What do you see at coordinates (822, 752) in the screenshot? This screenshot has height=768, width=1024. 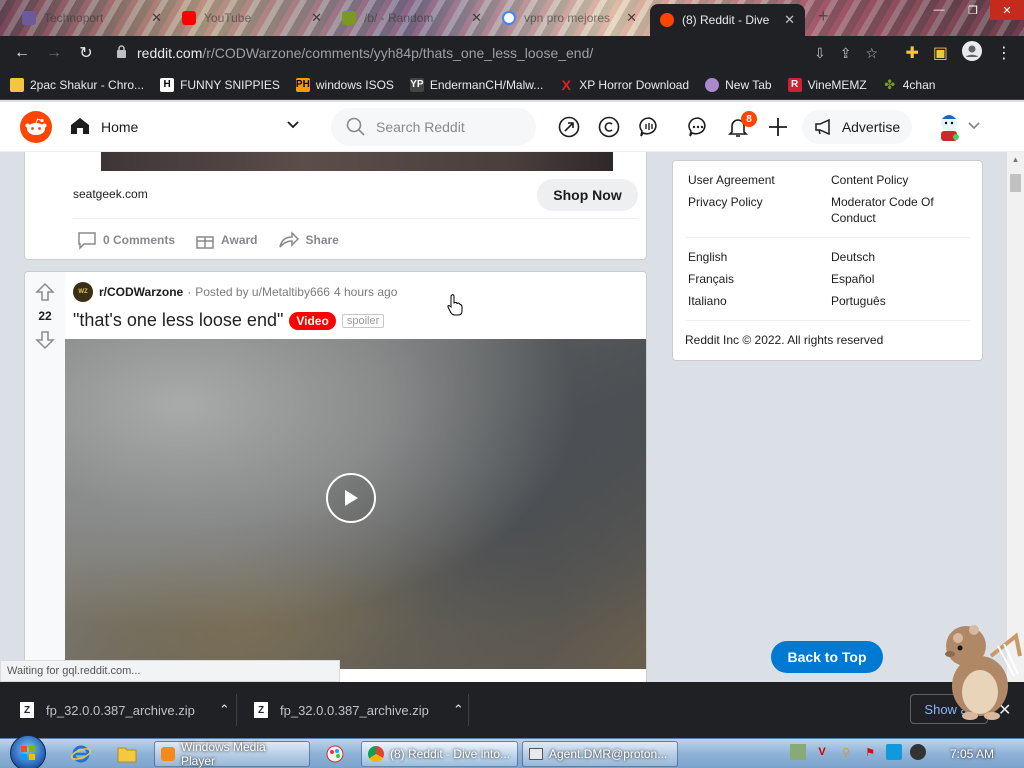 I see `vivaldi-v-icon: V` at bounding box center [822, 752].